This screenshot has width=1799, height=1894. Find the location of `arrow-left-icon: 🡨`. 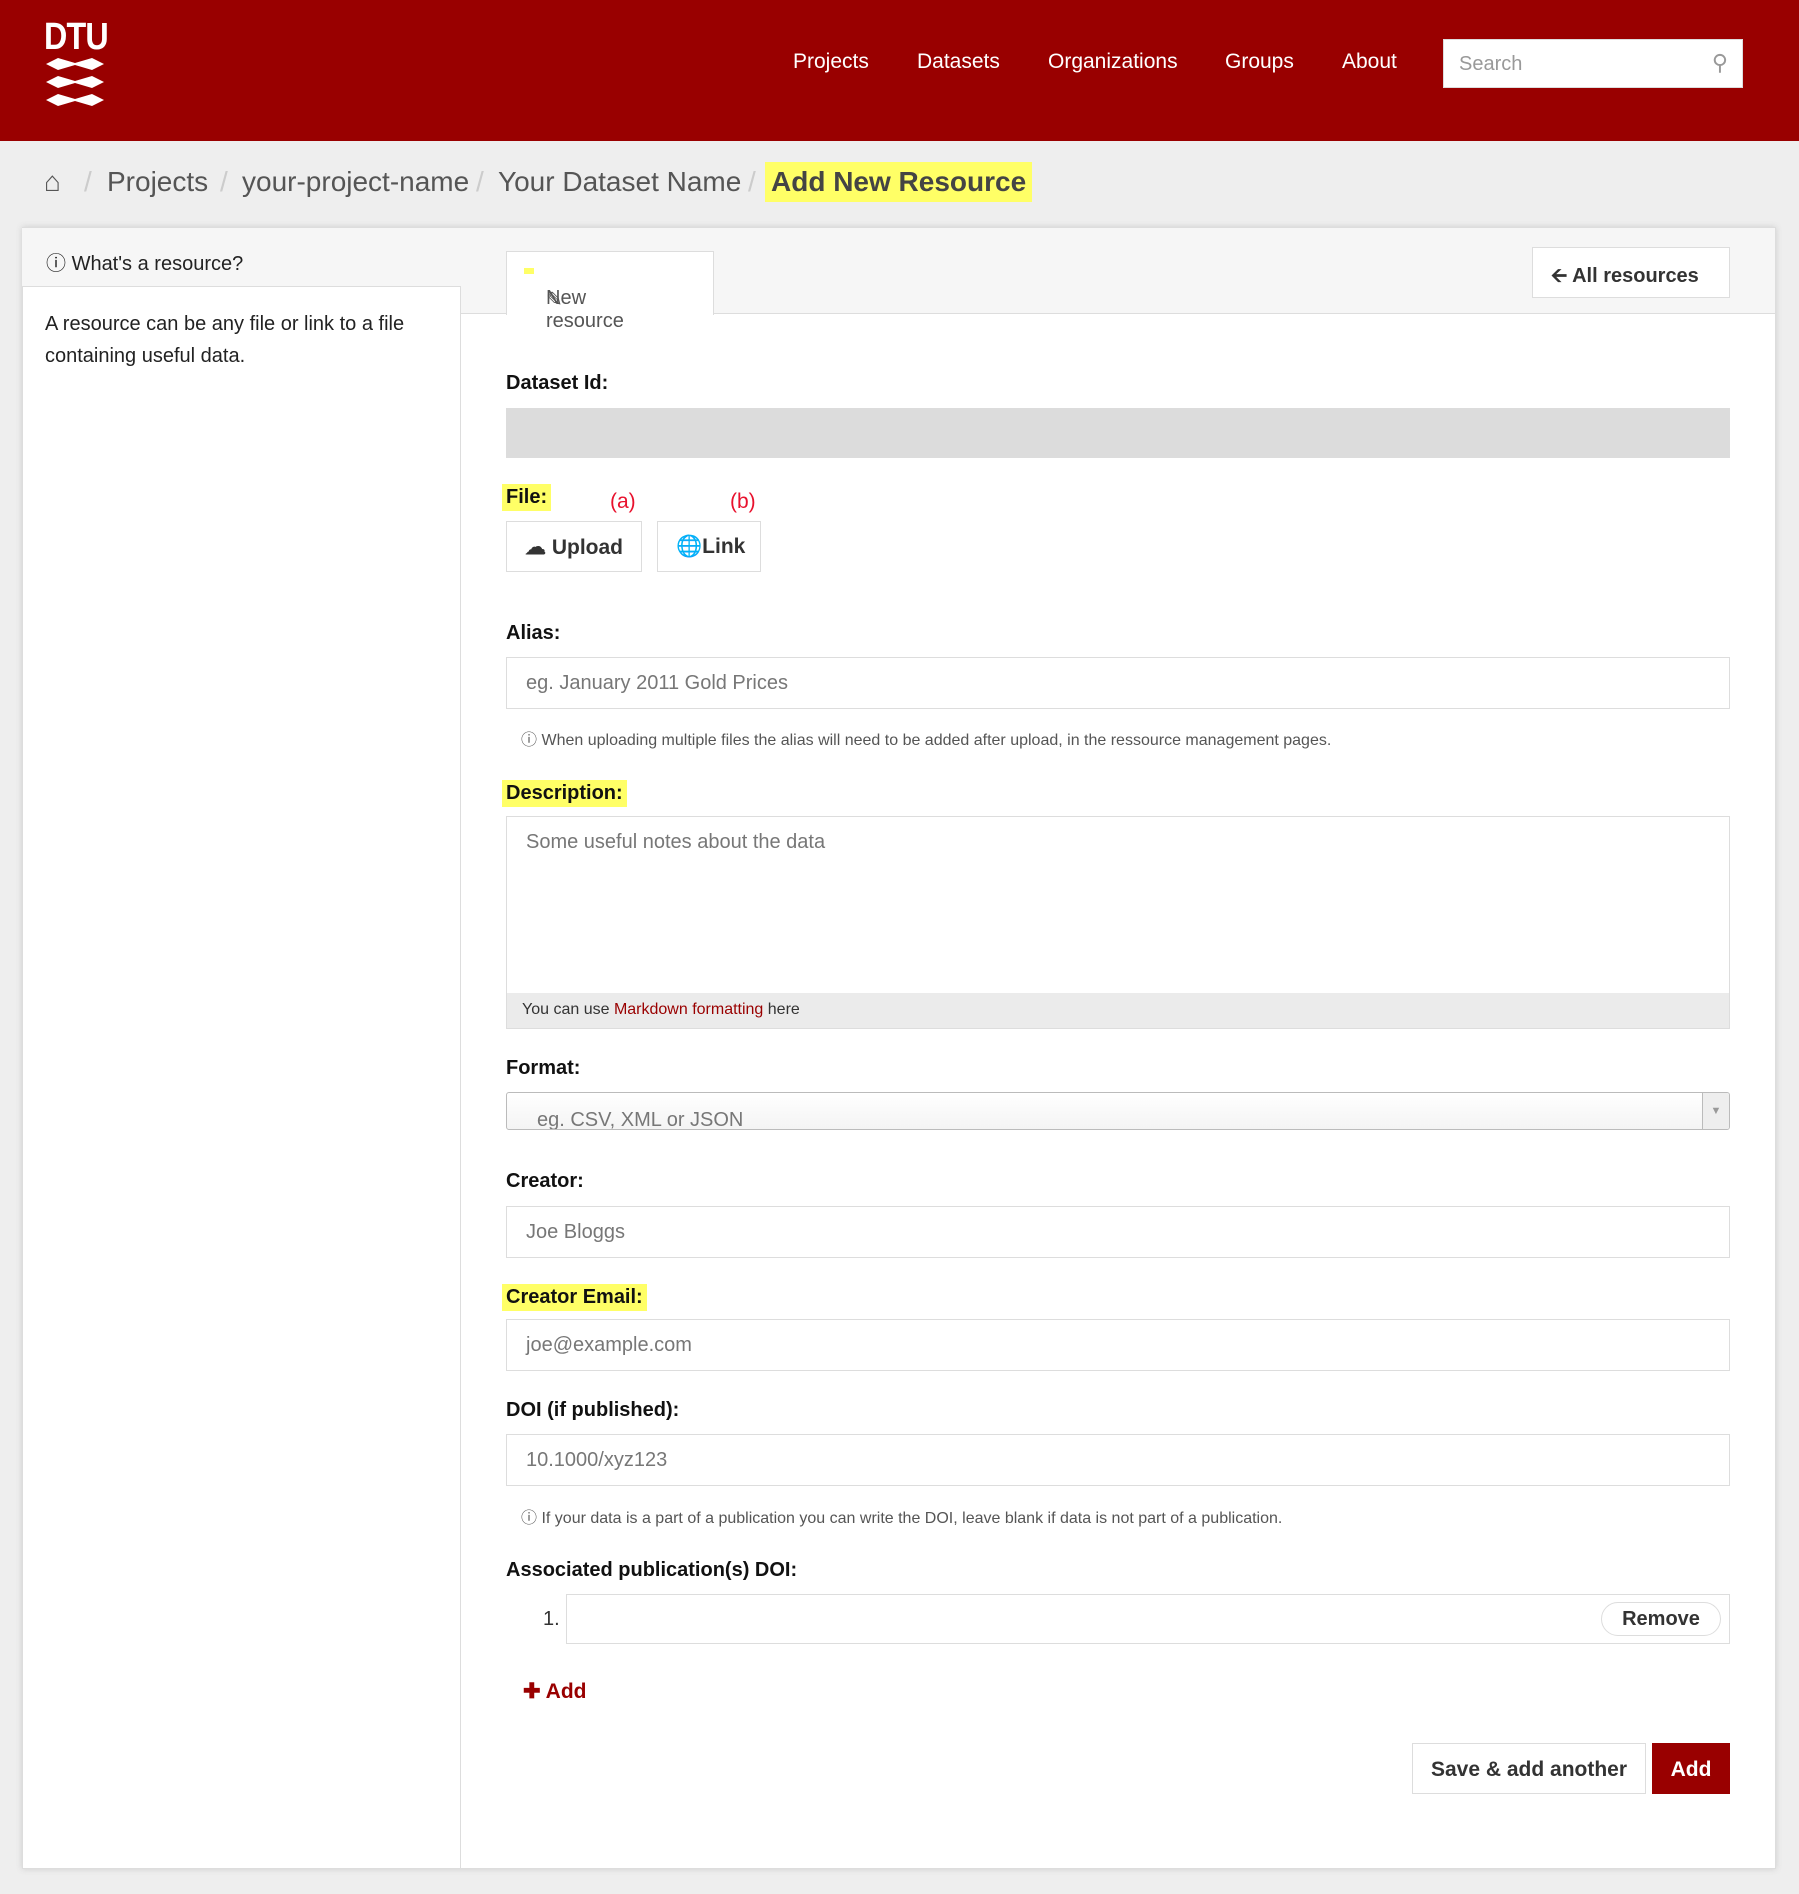

arrow-left-icon: 🡨 is located at coordinates (1559, 276).